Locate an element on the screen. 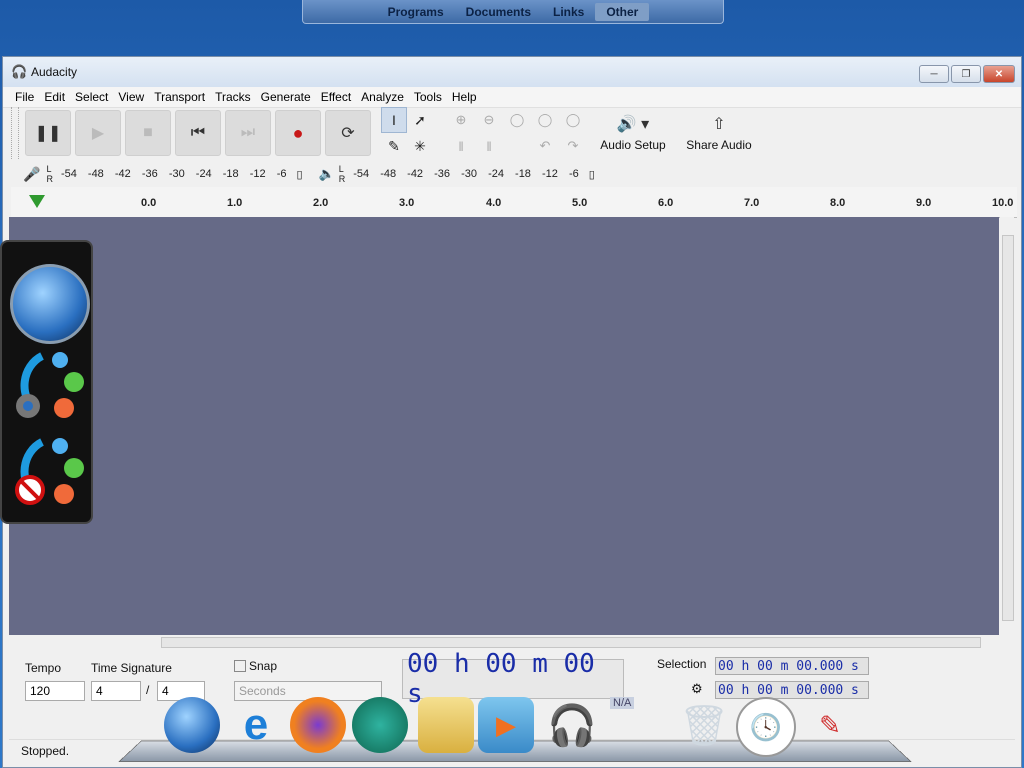 This screenshot has height=768, width=1024. zoom-toggle-icon: ◯ is located at coordinates (573, 120).